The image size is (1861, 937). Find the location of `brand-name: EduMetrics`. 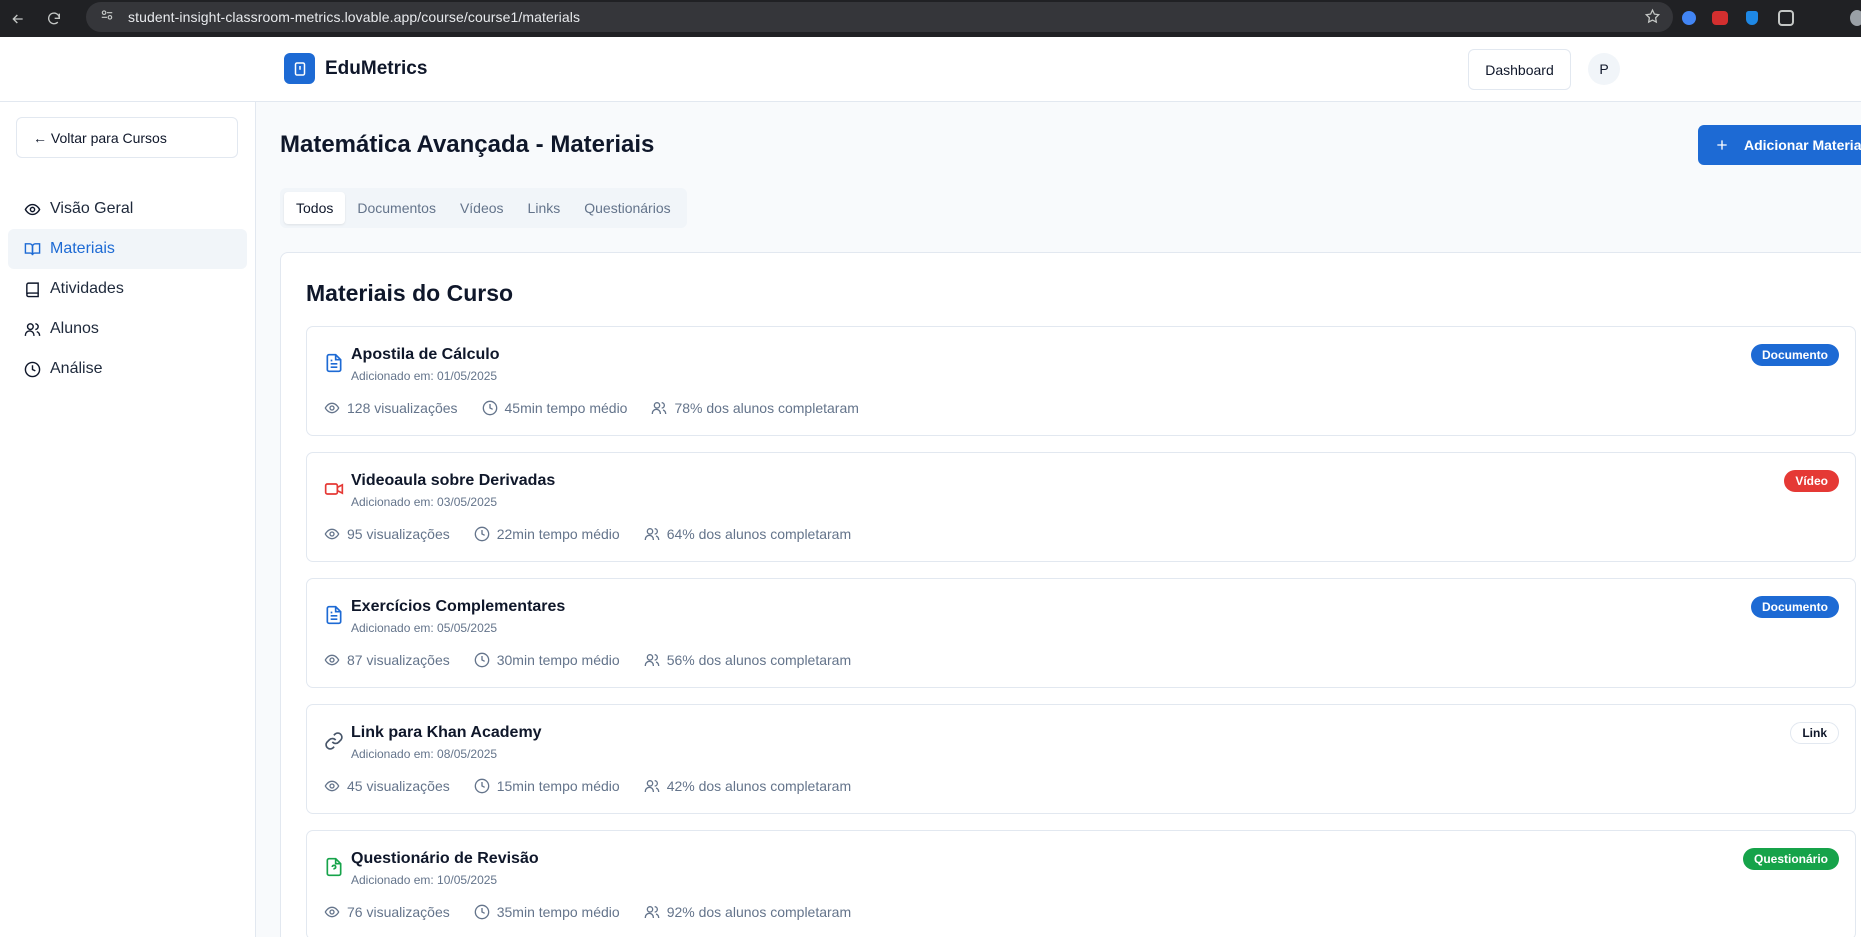

brand-name: EduMetrics is located at coordinates (376, 68).